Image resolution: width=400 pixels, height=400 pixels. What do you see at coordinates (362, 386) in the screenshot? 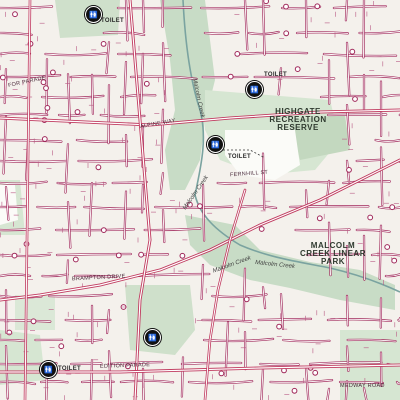
I see `road-label: MEDWAY ROAD` at bounding box center [362, 386].